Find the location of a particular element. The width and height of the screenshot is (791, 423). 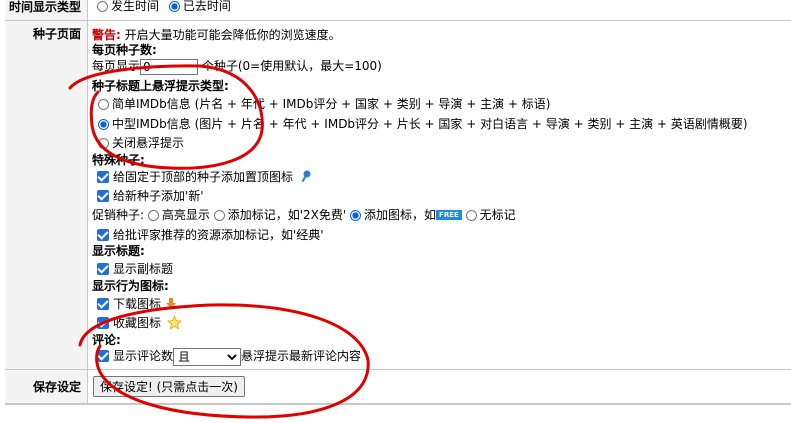

warning-text: 开启大量功能可能会降低你的浏览速度。 is located at coordinates (232, 35).